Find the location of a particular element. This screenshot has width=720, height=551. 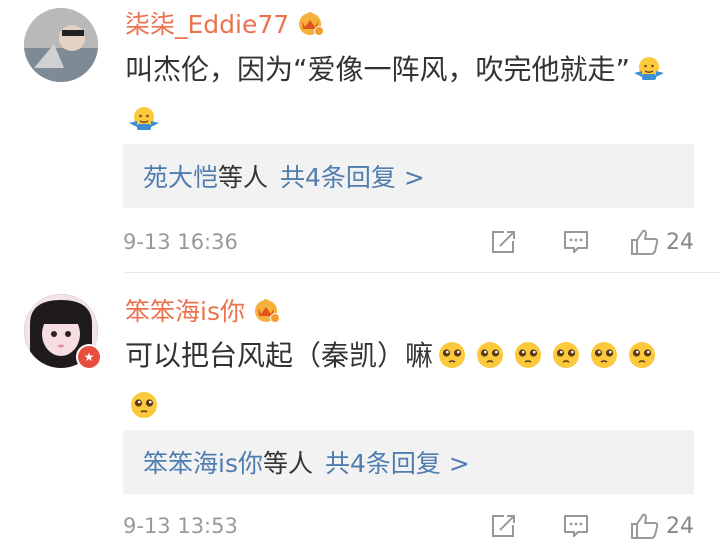

username-row: 笨笨海is你 is located at coordinates (203, 312).